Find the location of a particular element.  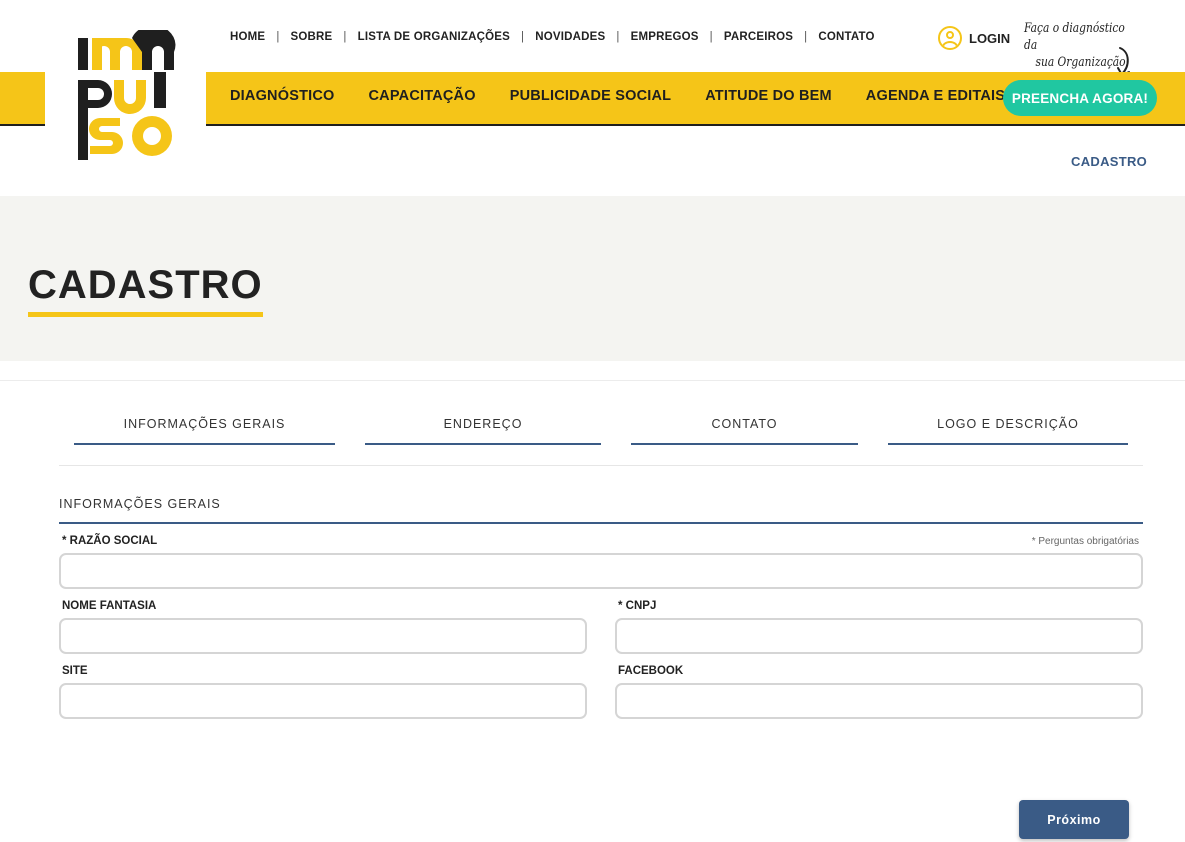

login-link: LOGIN is located at coordinates (974, 38).